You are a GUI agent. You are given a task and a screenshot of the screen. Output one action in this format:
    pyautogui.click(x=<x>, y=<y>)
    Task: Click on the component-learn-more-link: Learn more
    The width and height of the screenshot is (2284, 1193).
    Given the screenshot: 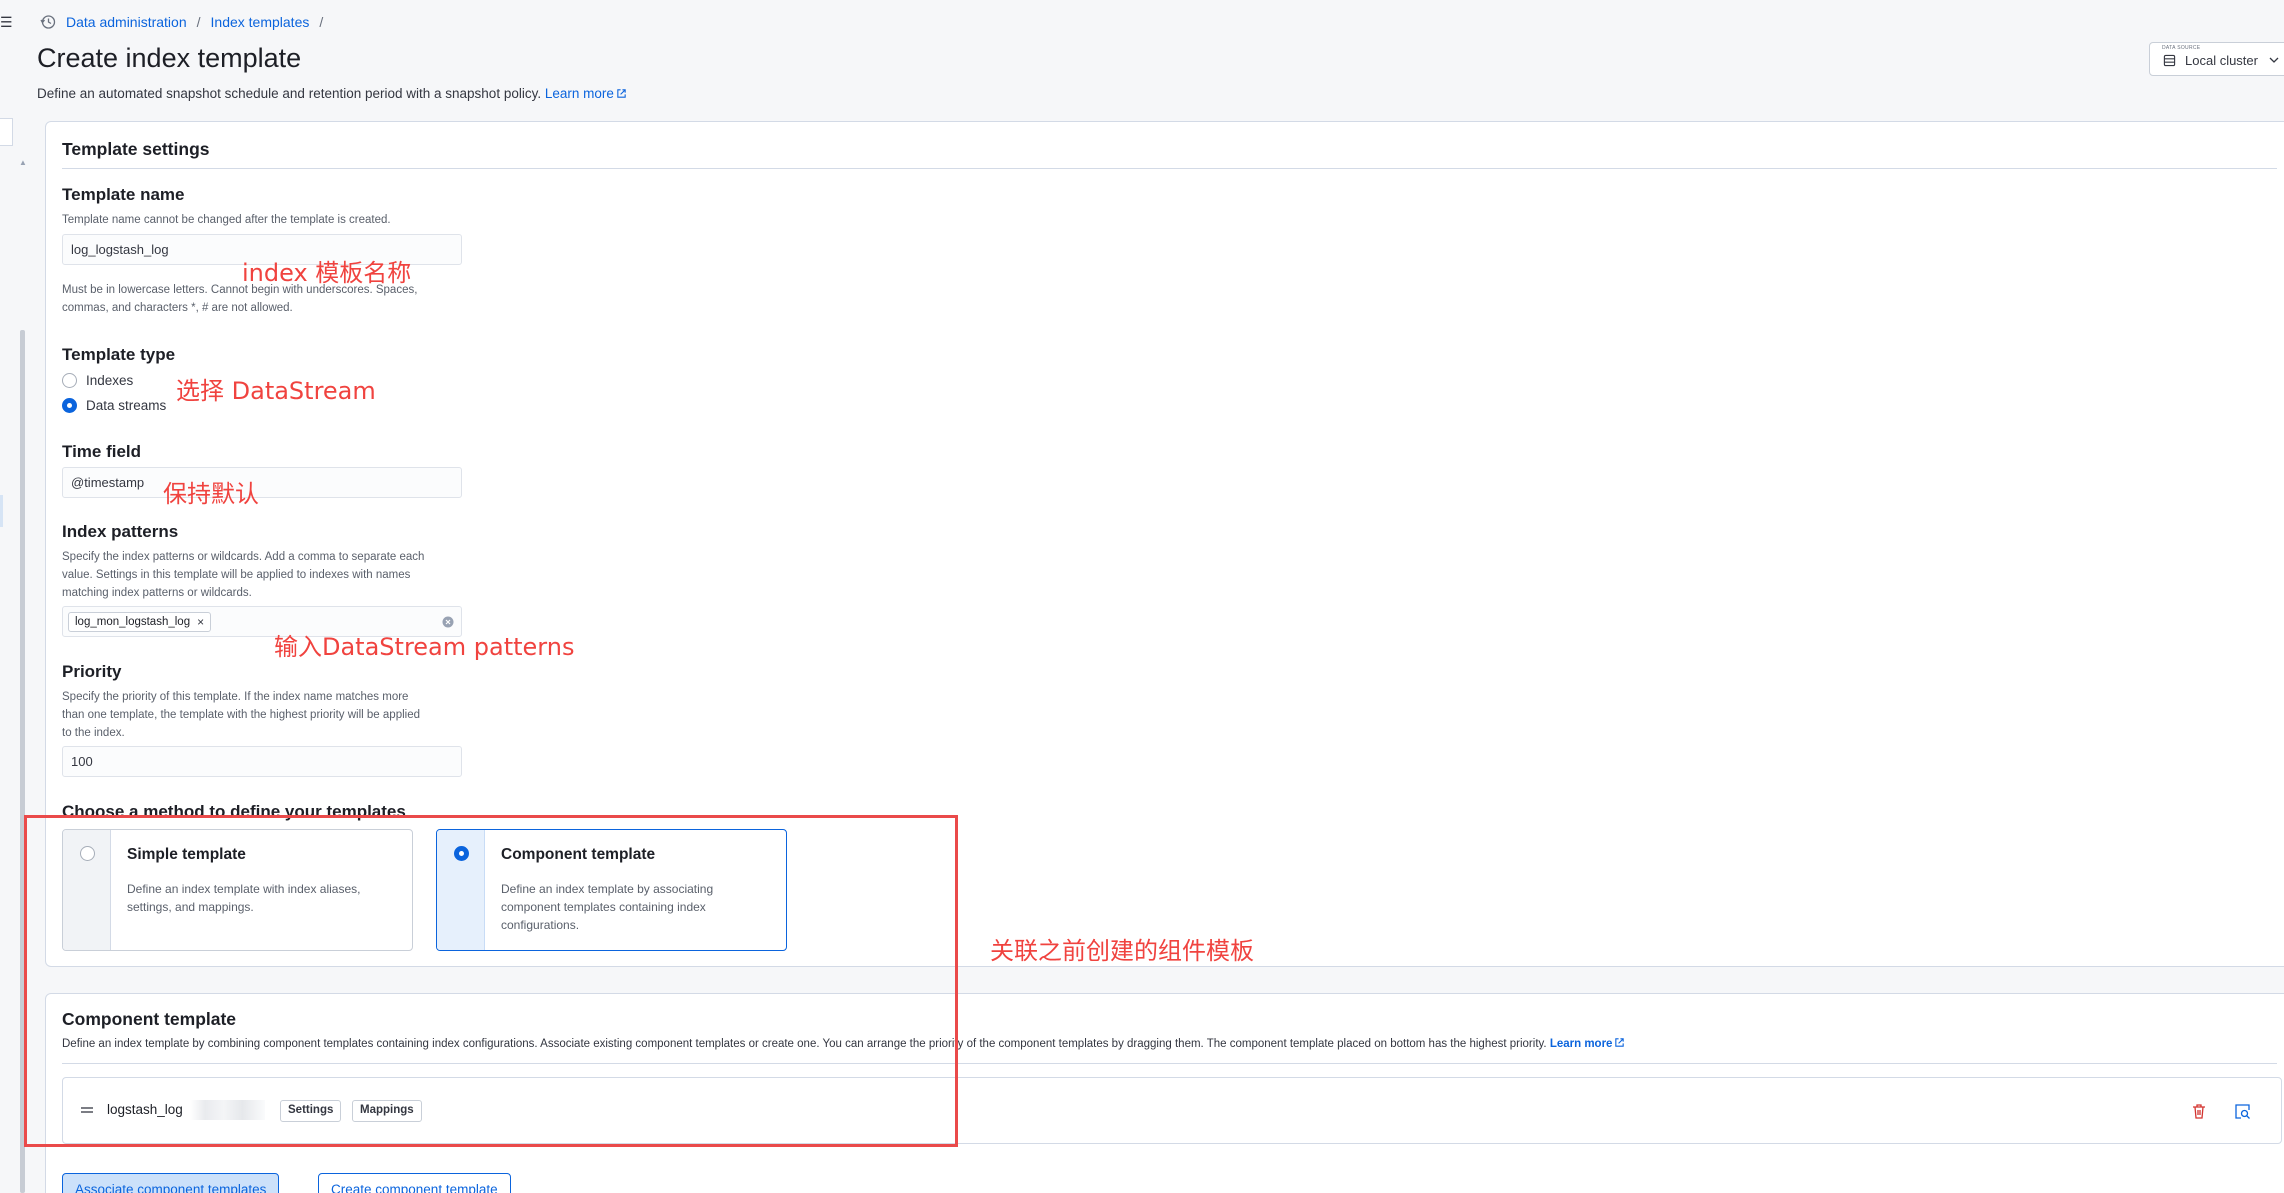 What is the action you would take?
    pyautogui.click(x=1588, y=1044)
    